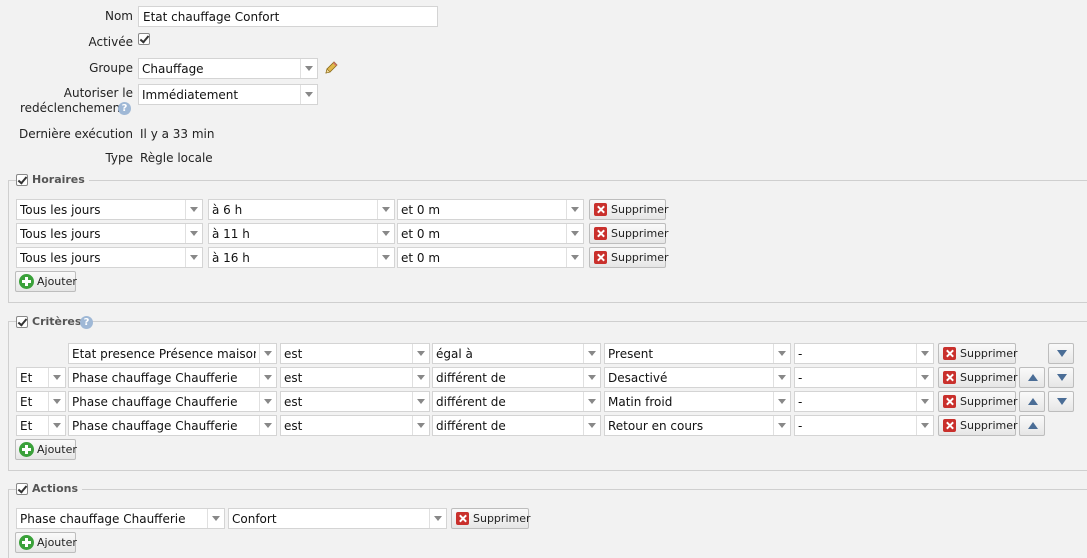 The image size is (1087, 558). What do you see at coordinates (638, 378) in the screenshot?
I see `critere-value-select-value: Desactivé` at bounding box center [638, 378].